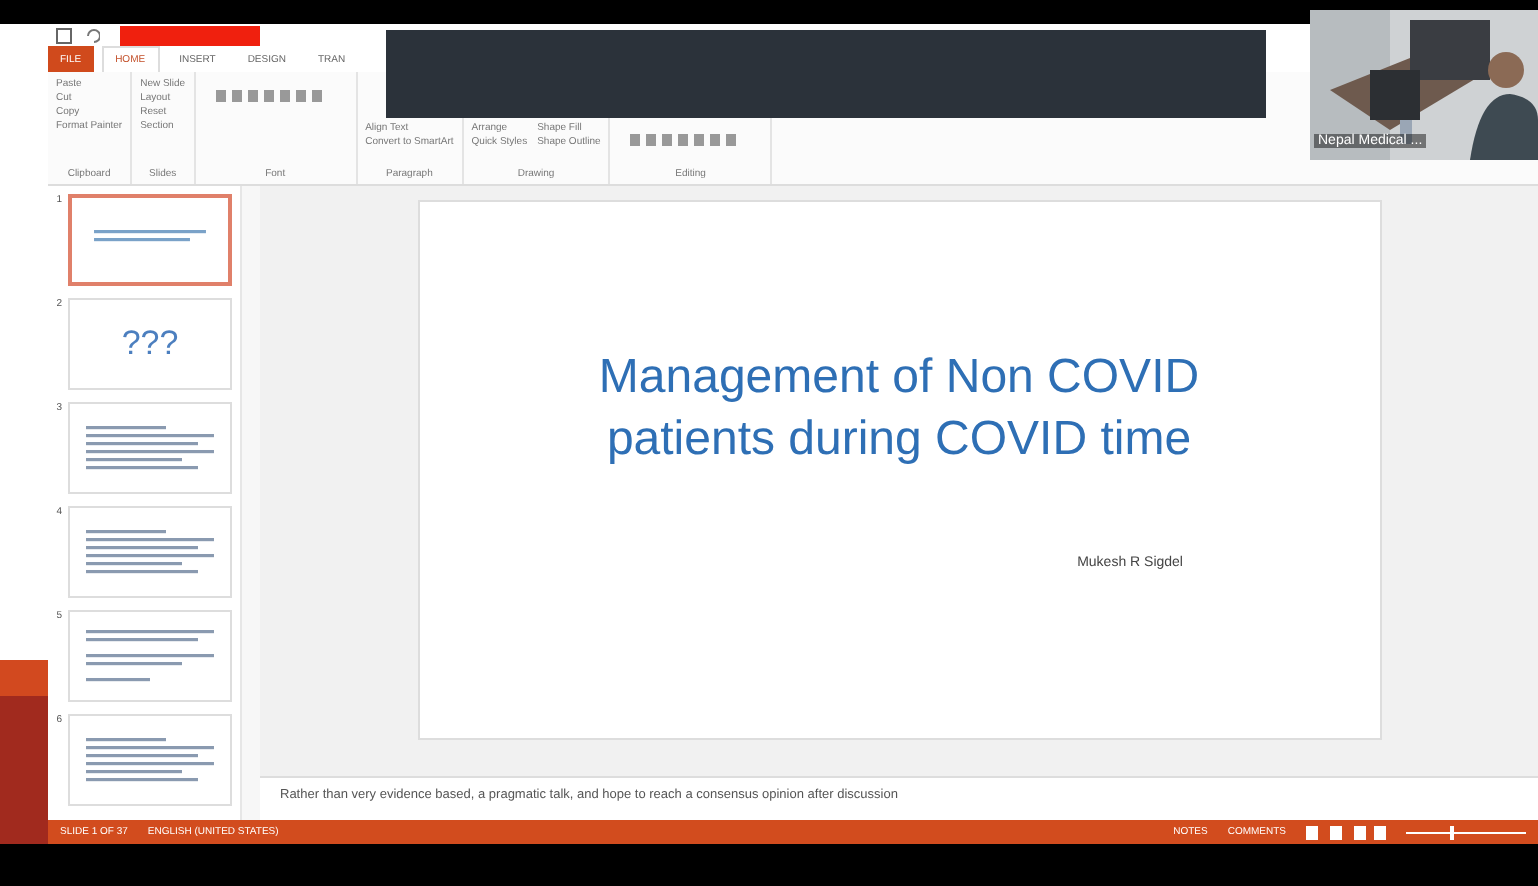 This screenshot has height=886, width=1538. What do you see at coordinates (899, 409) in the screenshot?
I see `slide-title: Management of Non COVID patients during COVID time` at bounding box center [899, 409].